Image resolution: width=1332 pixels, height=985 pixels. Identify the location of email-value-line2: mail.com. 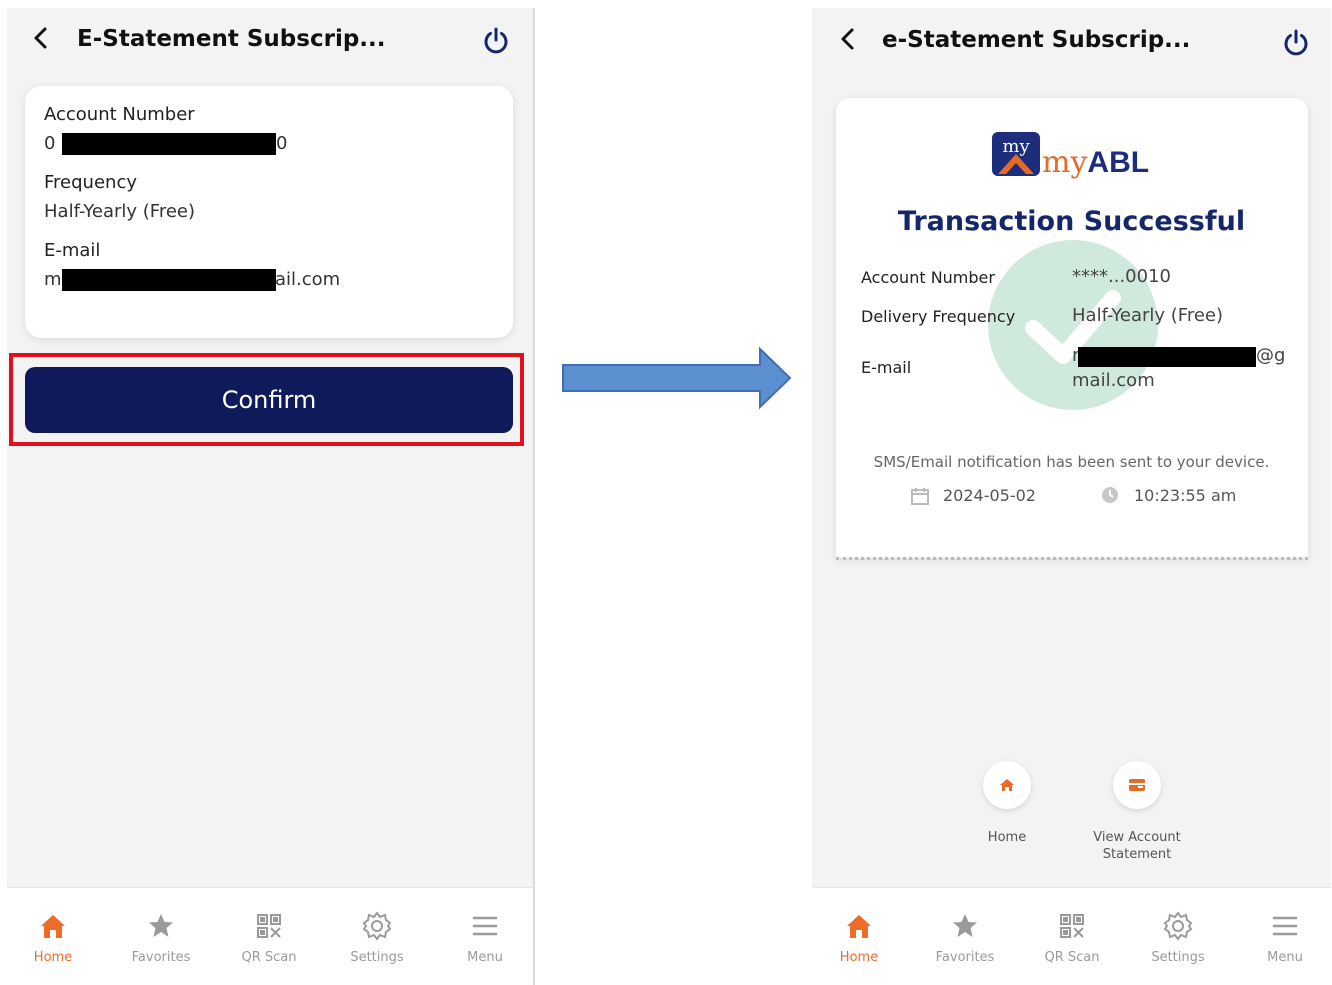
(1113, 380).